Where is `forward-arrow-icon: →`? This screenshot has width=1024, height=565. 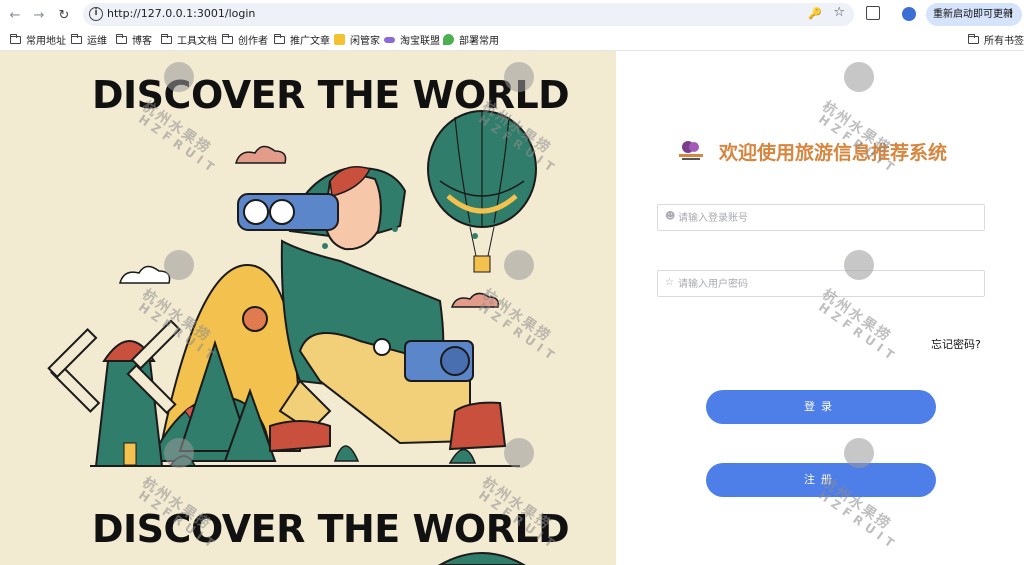
forward-arrow-icon: → is located at coordinates (39, 15).